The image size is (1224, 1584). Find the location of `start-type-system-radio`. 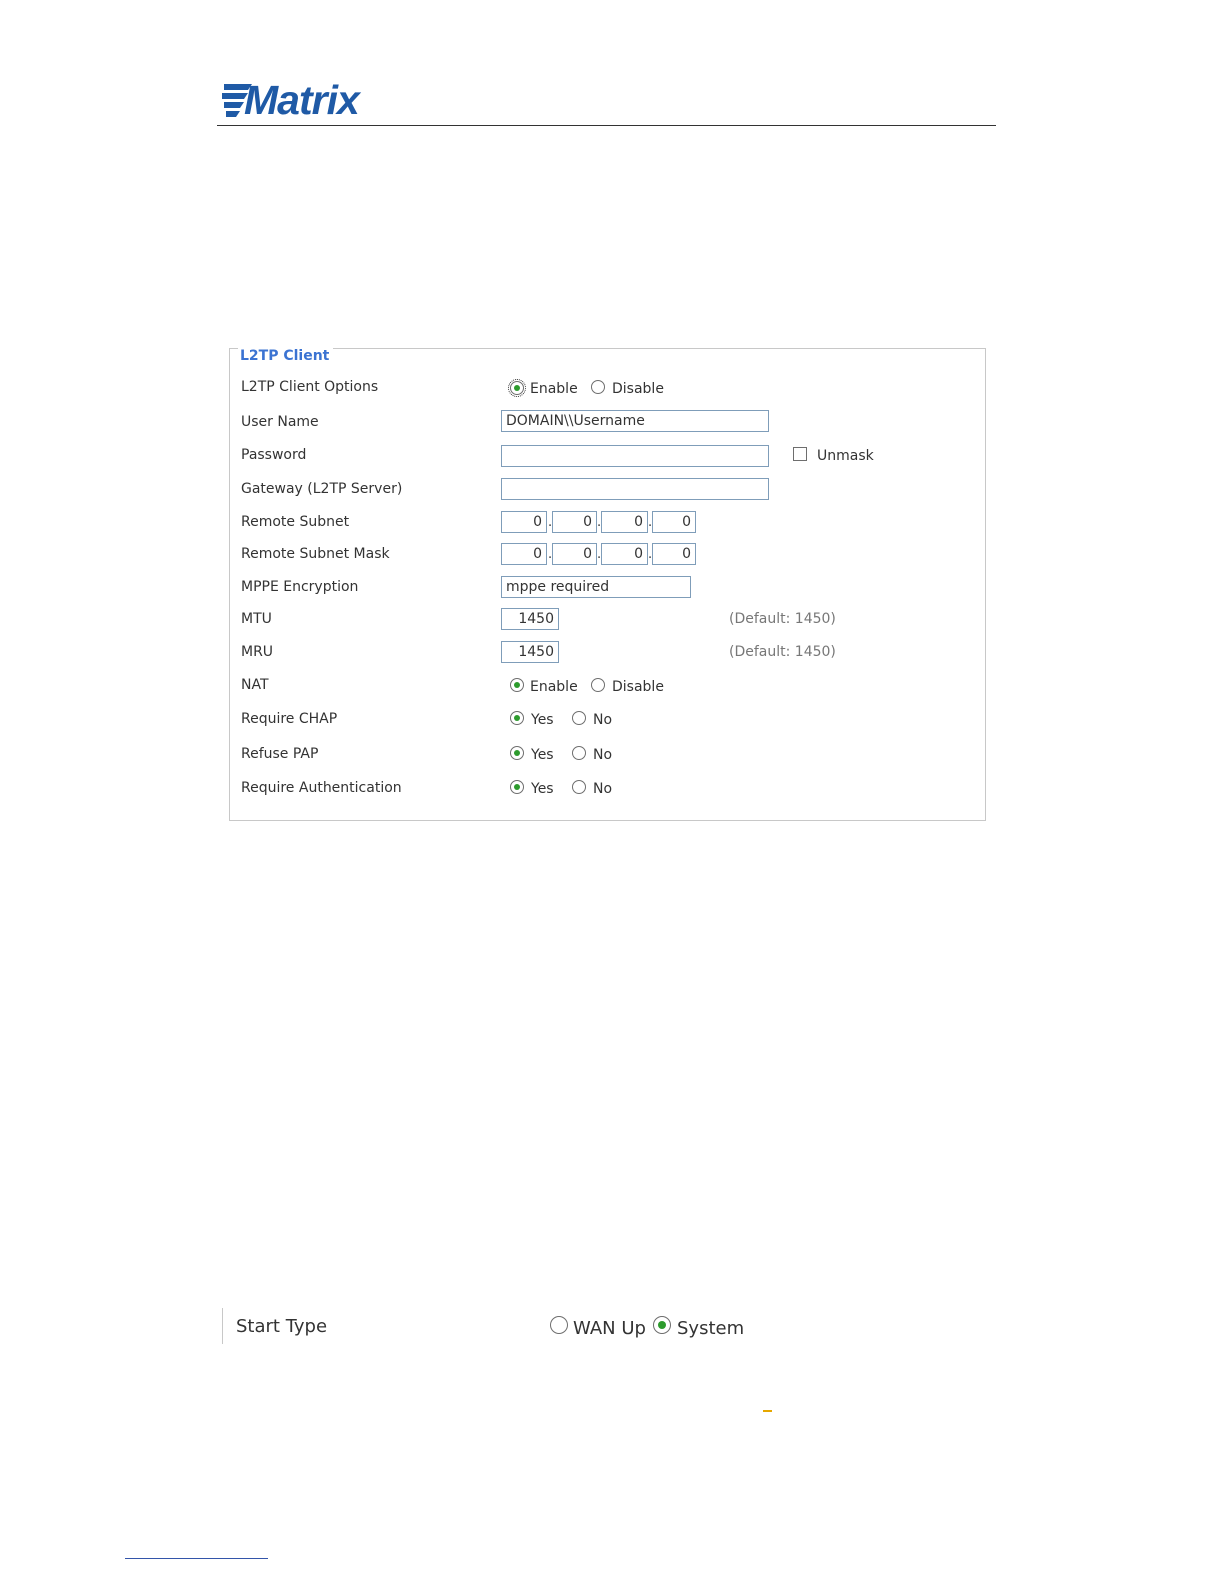

start-type-system-radio is located at coordinates (662, 1325).